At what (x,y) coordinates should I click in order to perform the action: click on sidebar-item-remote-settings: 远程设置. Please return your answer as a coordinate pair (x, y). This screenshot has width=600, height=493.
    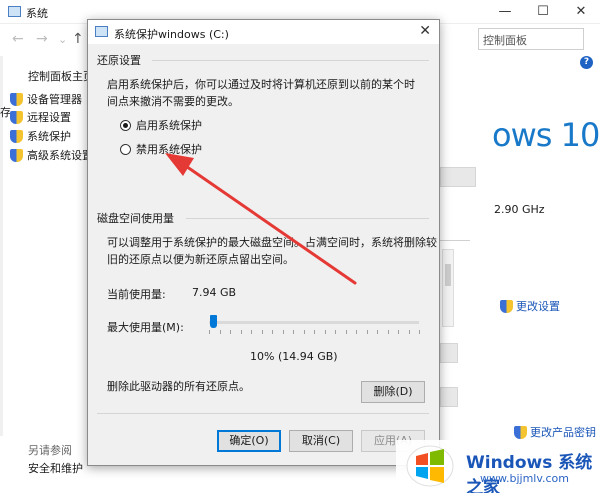
    Looking at the image, I should click on (40, 117).